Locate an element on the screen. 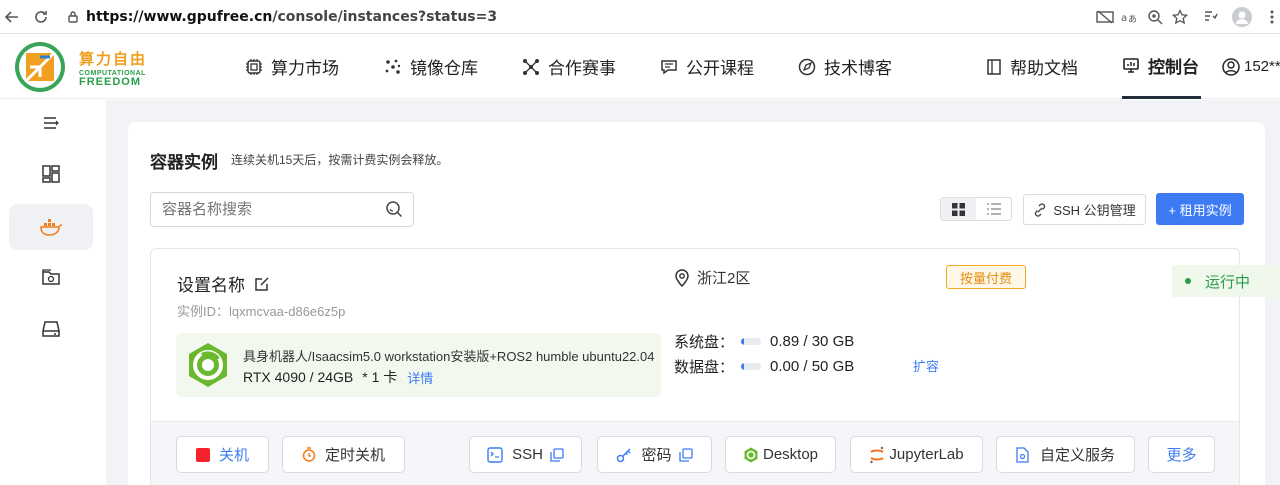  timed-shutdown-button: 定时关机 is located at coordinates (343, 454).